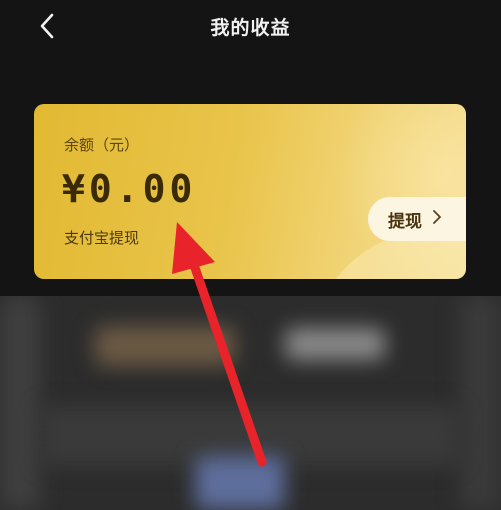 This screenshot has height=510, width=501. What do you see at coordinates (102, 238) in the screenshot?
I see `withdraw-method-label: 支付宝提现` at bounding box center [102, 238].